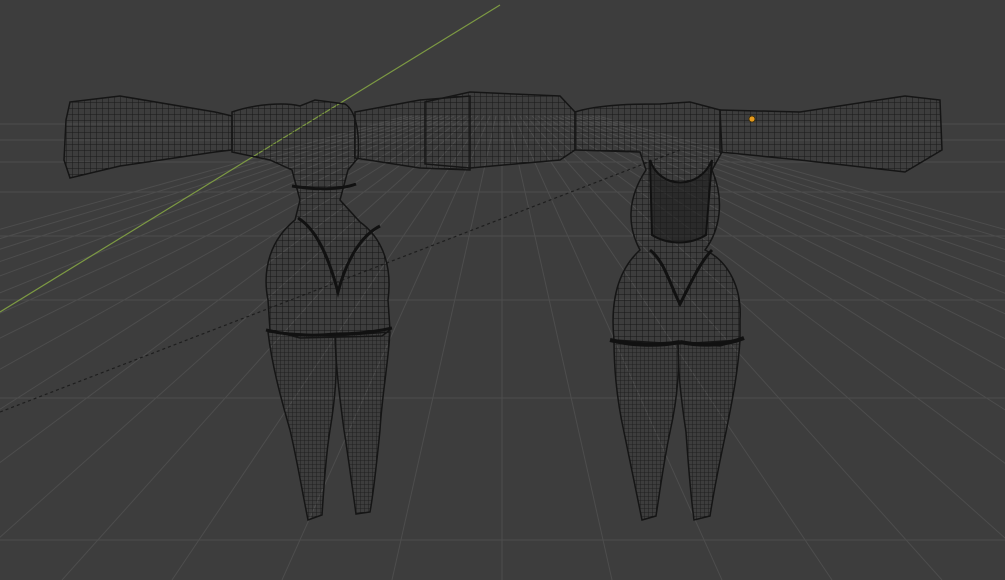 The height and width of the screenshot is (580, 1005). I want to click on right-leg-back, so click(362, 423).